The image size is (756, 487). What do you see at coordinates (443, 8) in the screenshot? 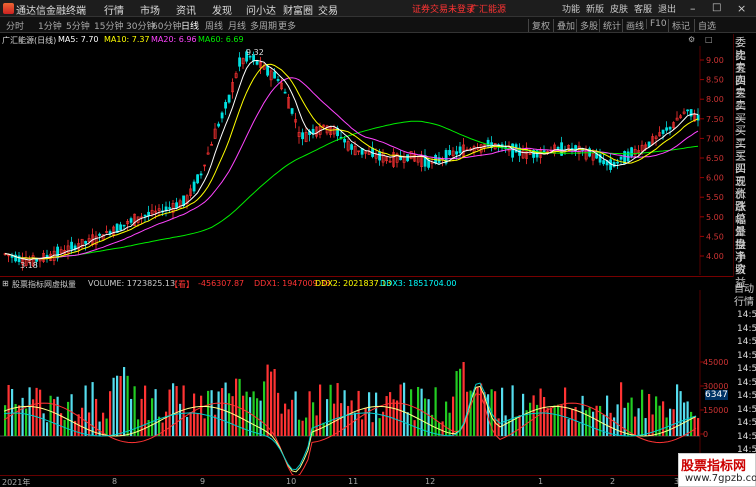
I see `login-warning: 证券交易未登录` at bounding box center [443, 8].